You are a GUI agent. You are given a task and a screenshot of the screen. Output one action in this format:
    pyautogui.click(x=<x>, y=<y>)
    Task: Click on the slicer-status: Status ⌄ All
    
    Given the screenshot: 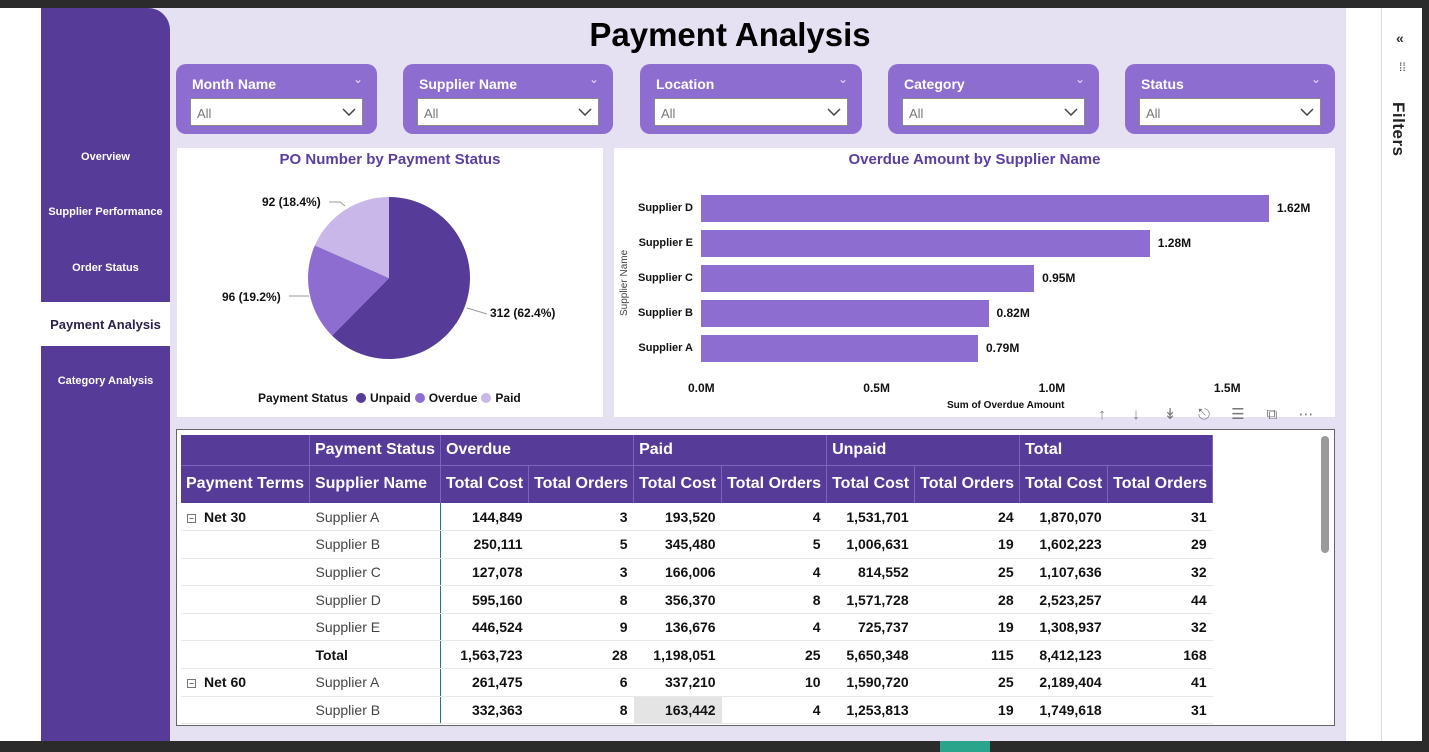 What is the action you would take?
    pyautogui.click(x=1230, y=99)
    